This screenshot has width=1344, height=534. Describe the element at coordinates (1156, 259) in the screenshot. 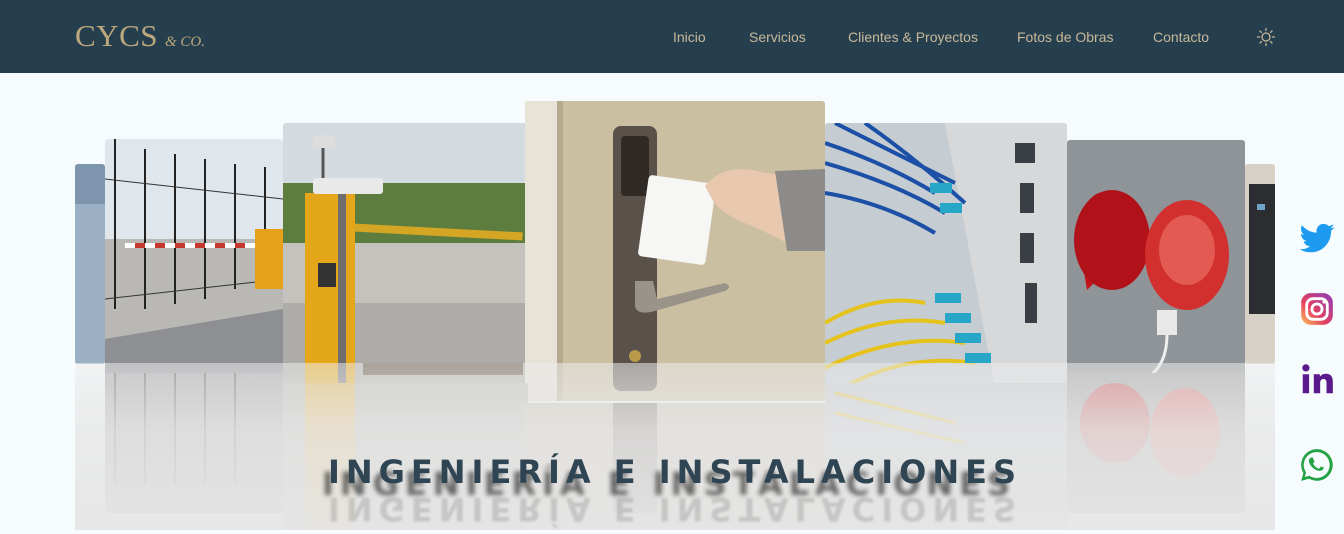

I see `carousel-slide-alarm-sirens` at that location.